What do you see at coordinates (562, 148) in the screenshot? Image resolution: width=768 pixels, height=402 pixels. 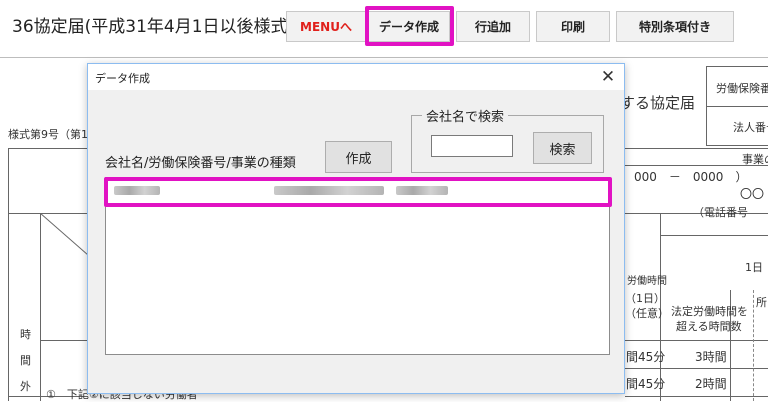 I see `search-button: 検索` at bounding box center [562, 148].